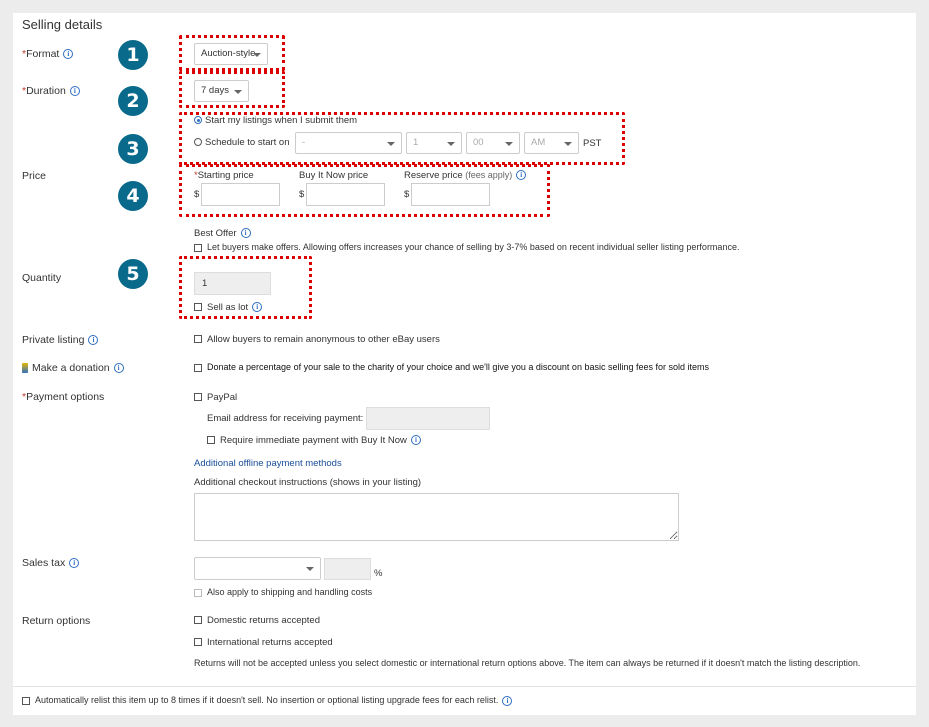  I want to click on sales-tax-rate-input, so click(347, 569).